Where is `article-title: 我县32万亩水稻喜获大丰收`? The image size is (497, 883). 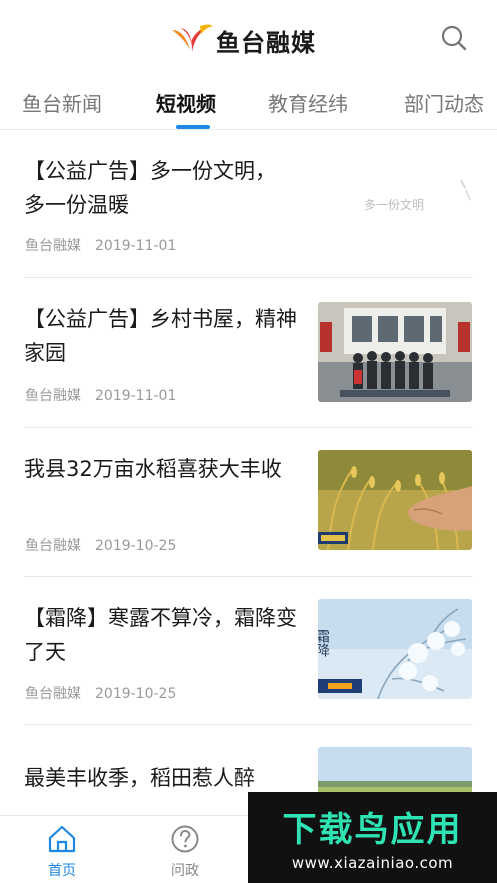 article-title: 我县32万亩水稻喜获大丰收 is located at coordinates (166, 469).